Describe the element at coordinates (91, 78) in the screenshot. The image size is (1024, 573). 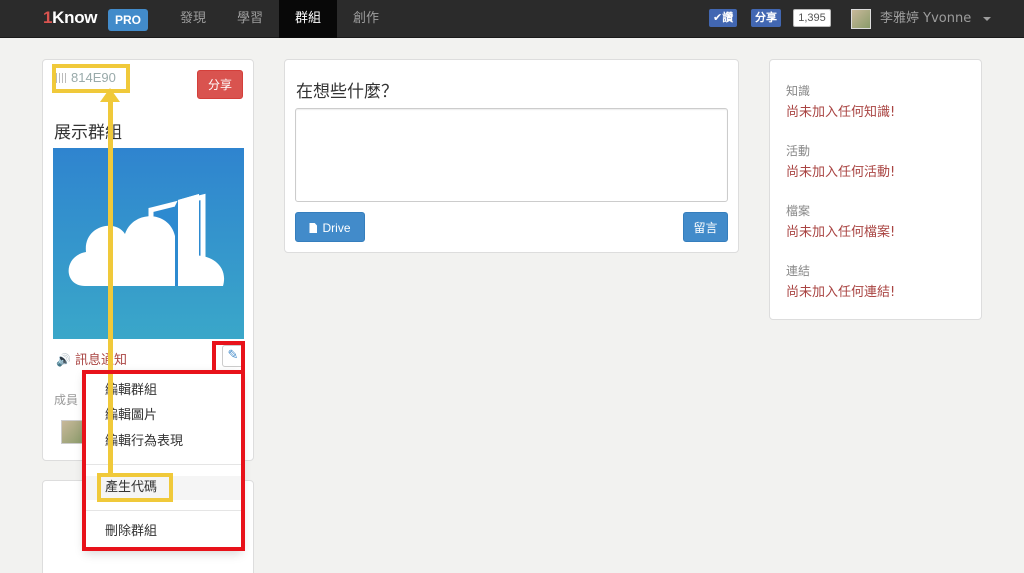
I see `annotation-highlight-code` at that location.